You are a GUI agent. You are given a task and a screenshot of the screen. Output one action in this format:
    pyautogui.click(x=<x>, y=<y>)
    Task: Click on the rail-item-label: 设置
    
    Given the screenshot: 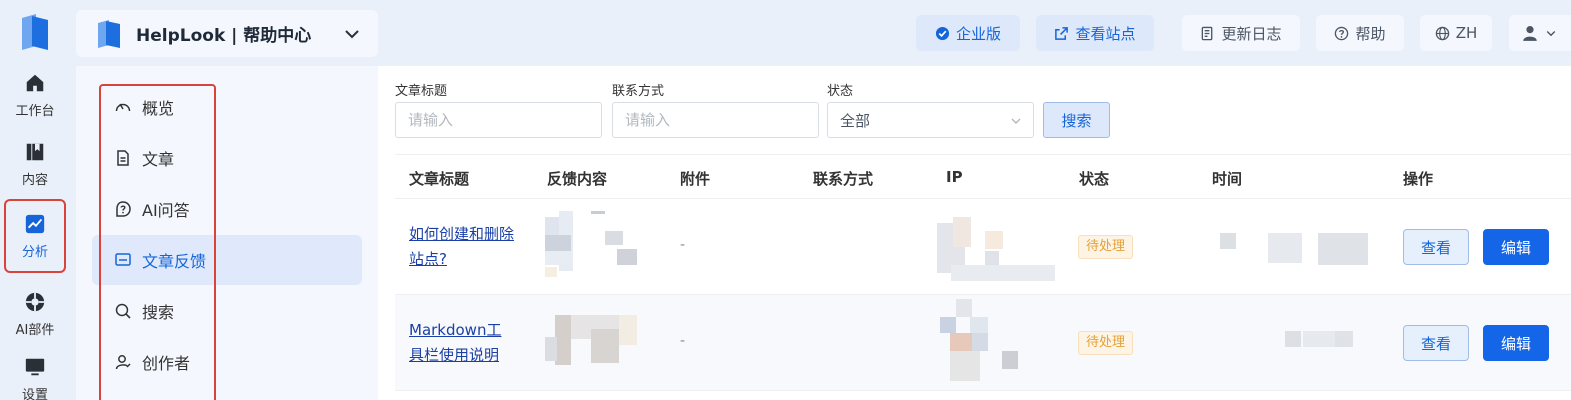 What is the action you would take?
    pyautogui.click(x=34, y=393)
    